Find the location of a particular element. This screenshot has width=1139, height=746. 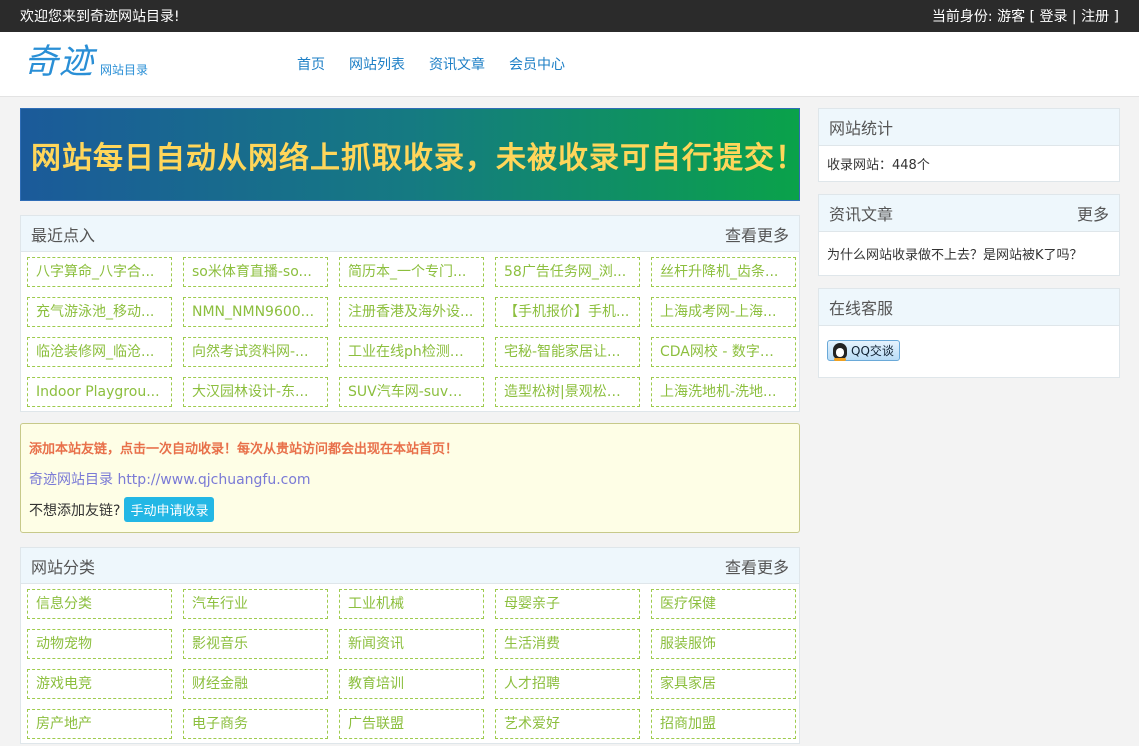

category-link: 母婴亲子 is located at coordinates (567, 604).